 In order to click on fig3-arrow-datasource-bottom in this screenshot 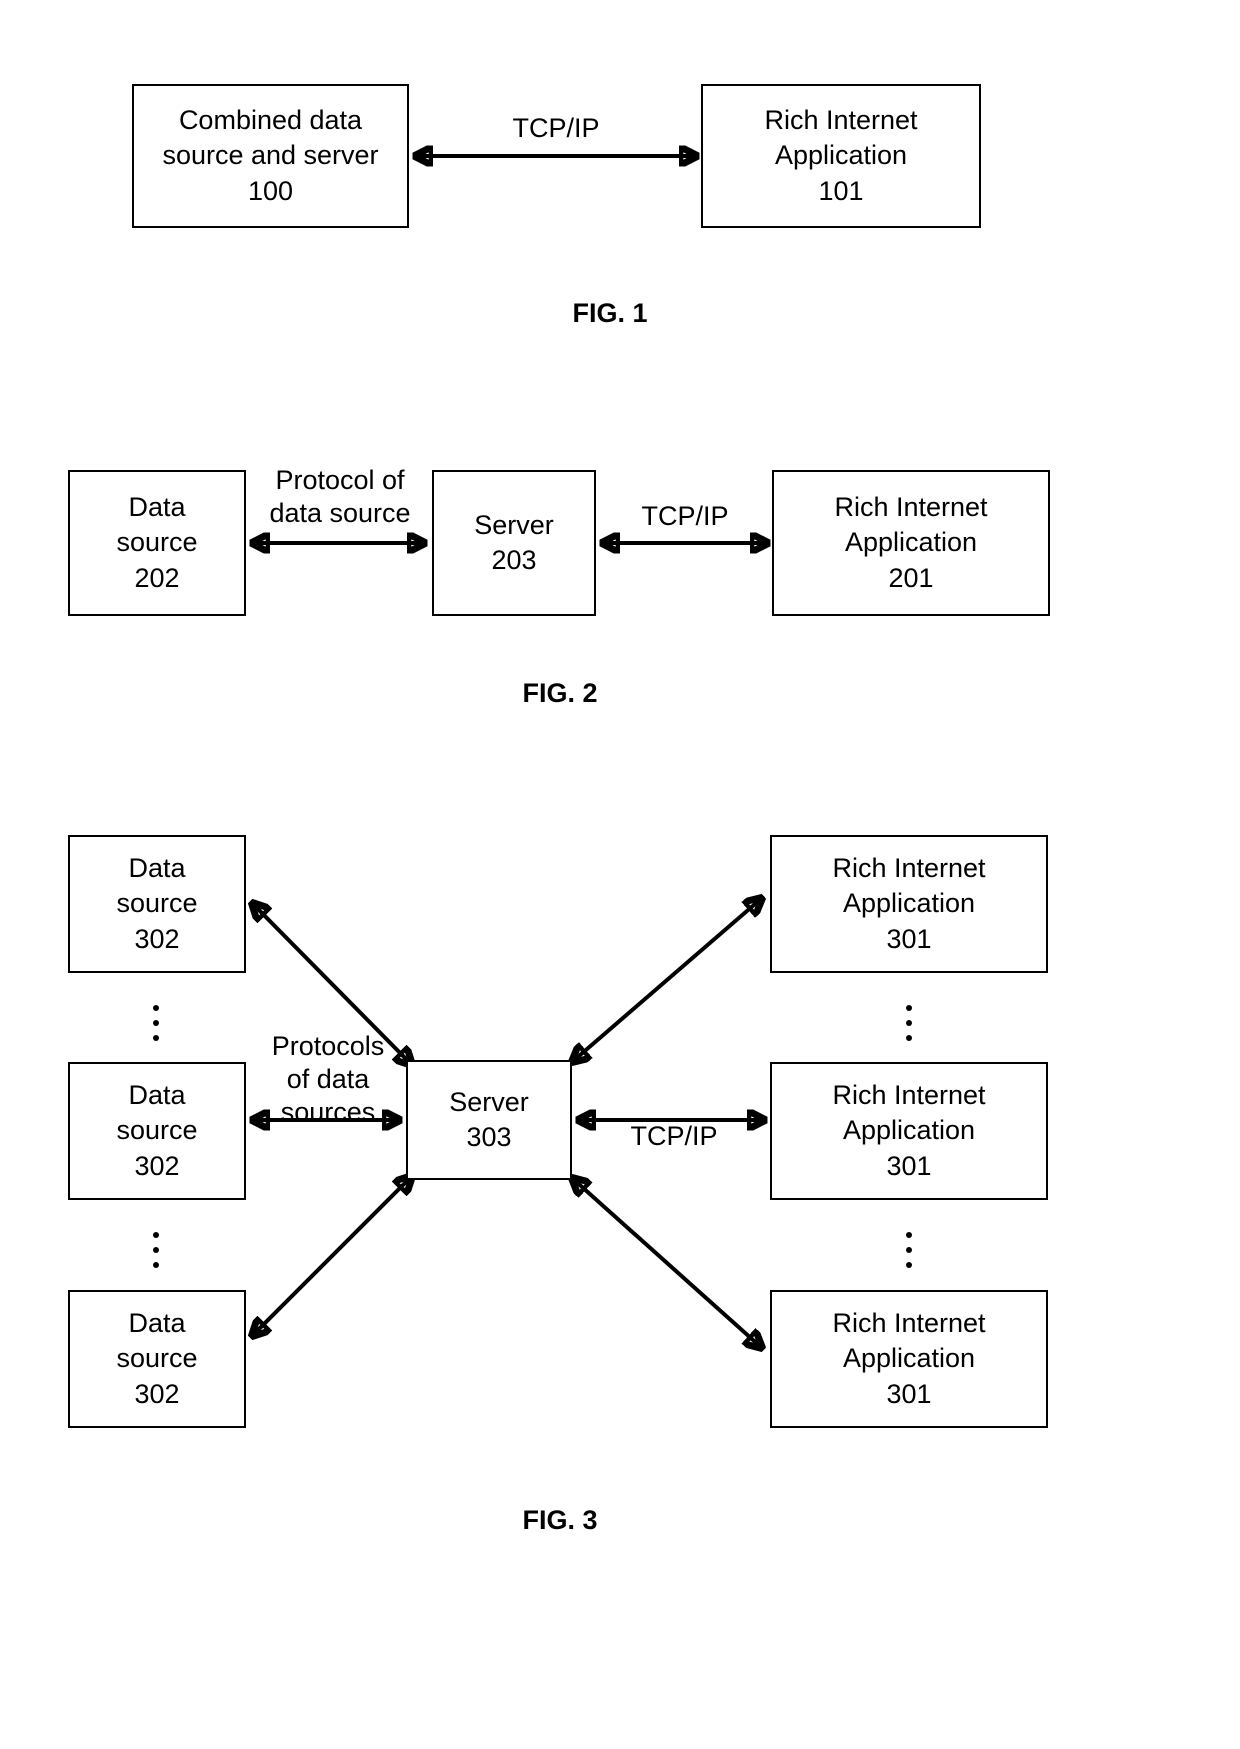, I will do `click(332, 1256)`.